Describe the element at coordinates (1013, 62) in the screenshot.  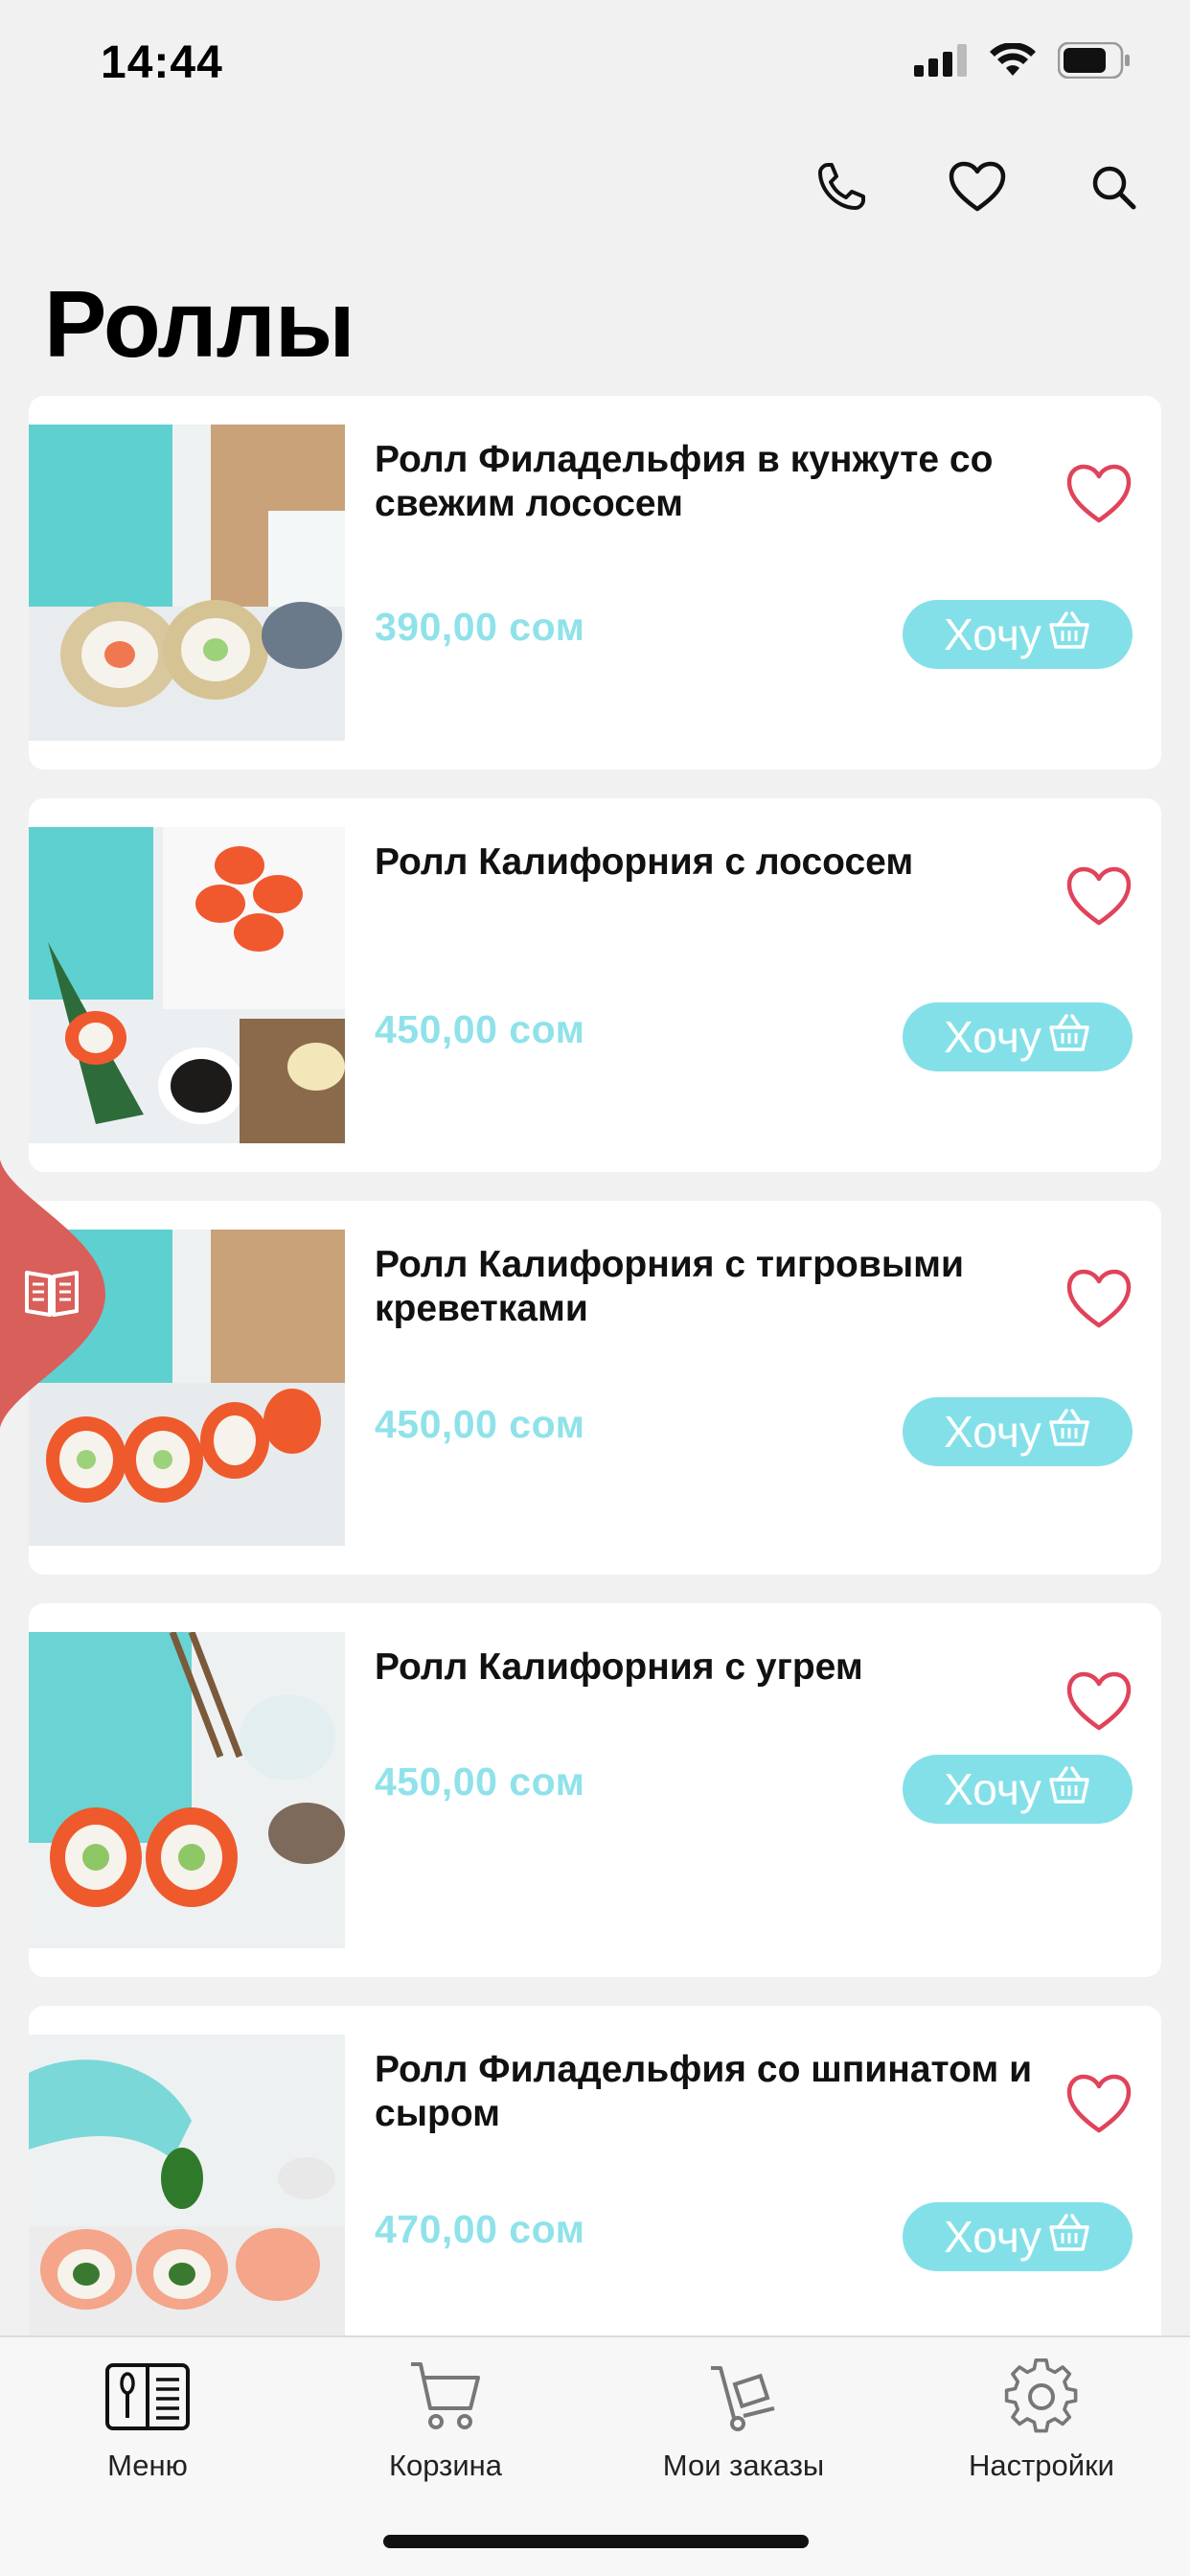
I see `wifi-icon` at that location.